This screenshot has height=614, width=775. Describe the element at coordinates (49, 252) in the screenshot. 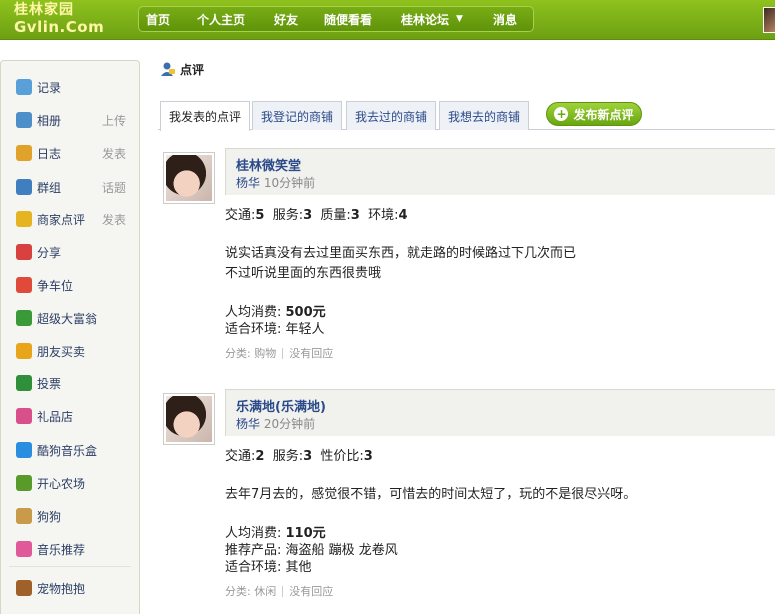

I see `sidebar-item-label: 分享` at that location.